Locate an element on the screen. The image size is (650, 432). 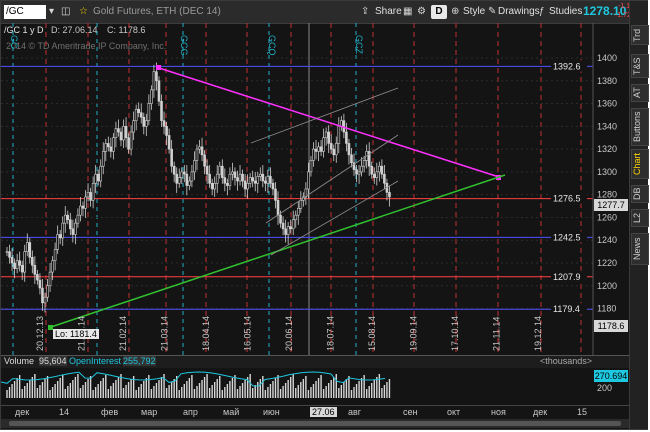
tab-trd: Trd is located at coordinates (640, 35).